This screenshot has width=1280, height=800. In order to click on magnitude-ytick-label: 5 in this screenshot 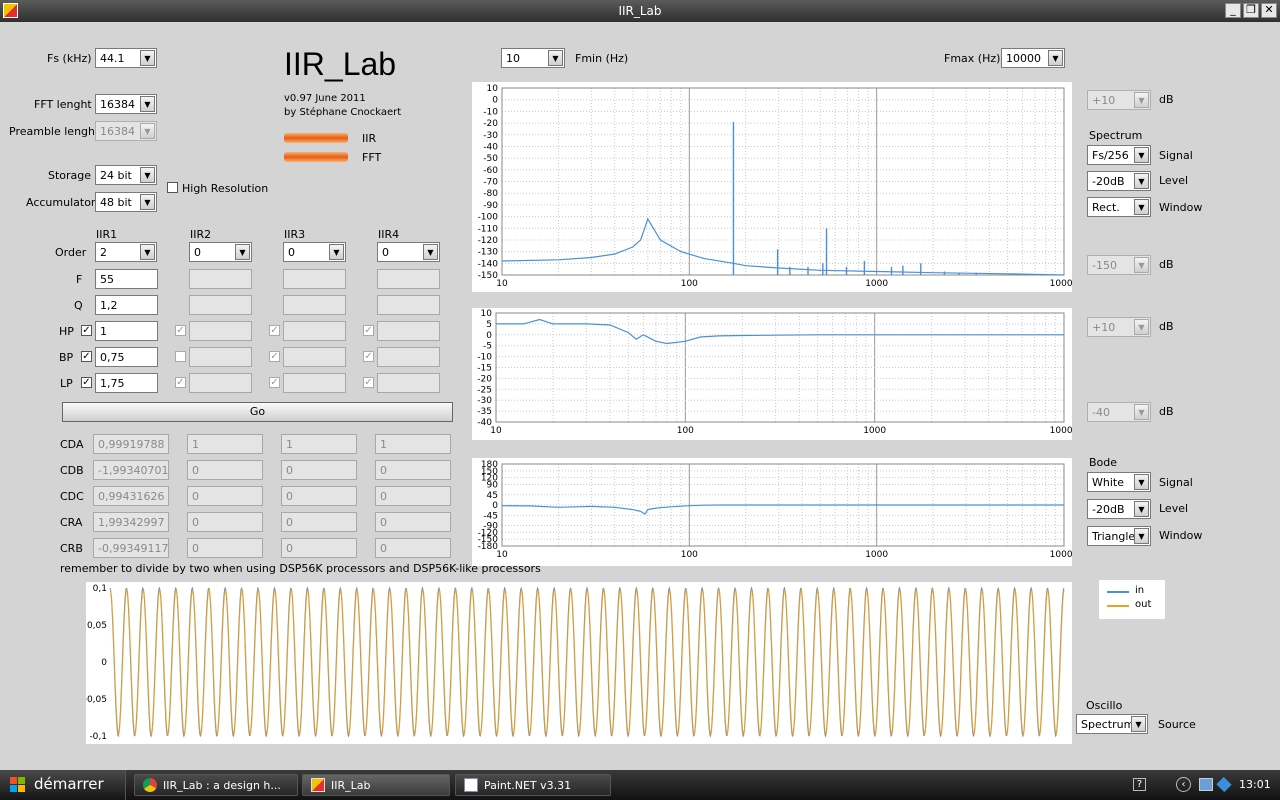, I will do `click(489, 325)`.